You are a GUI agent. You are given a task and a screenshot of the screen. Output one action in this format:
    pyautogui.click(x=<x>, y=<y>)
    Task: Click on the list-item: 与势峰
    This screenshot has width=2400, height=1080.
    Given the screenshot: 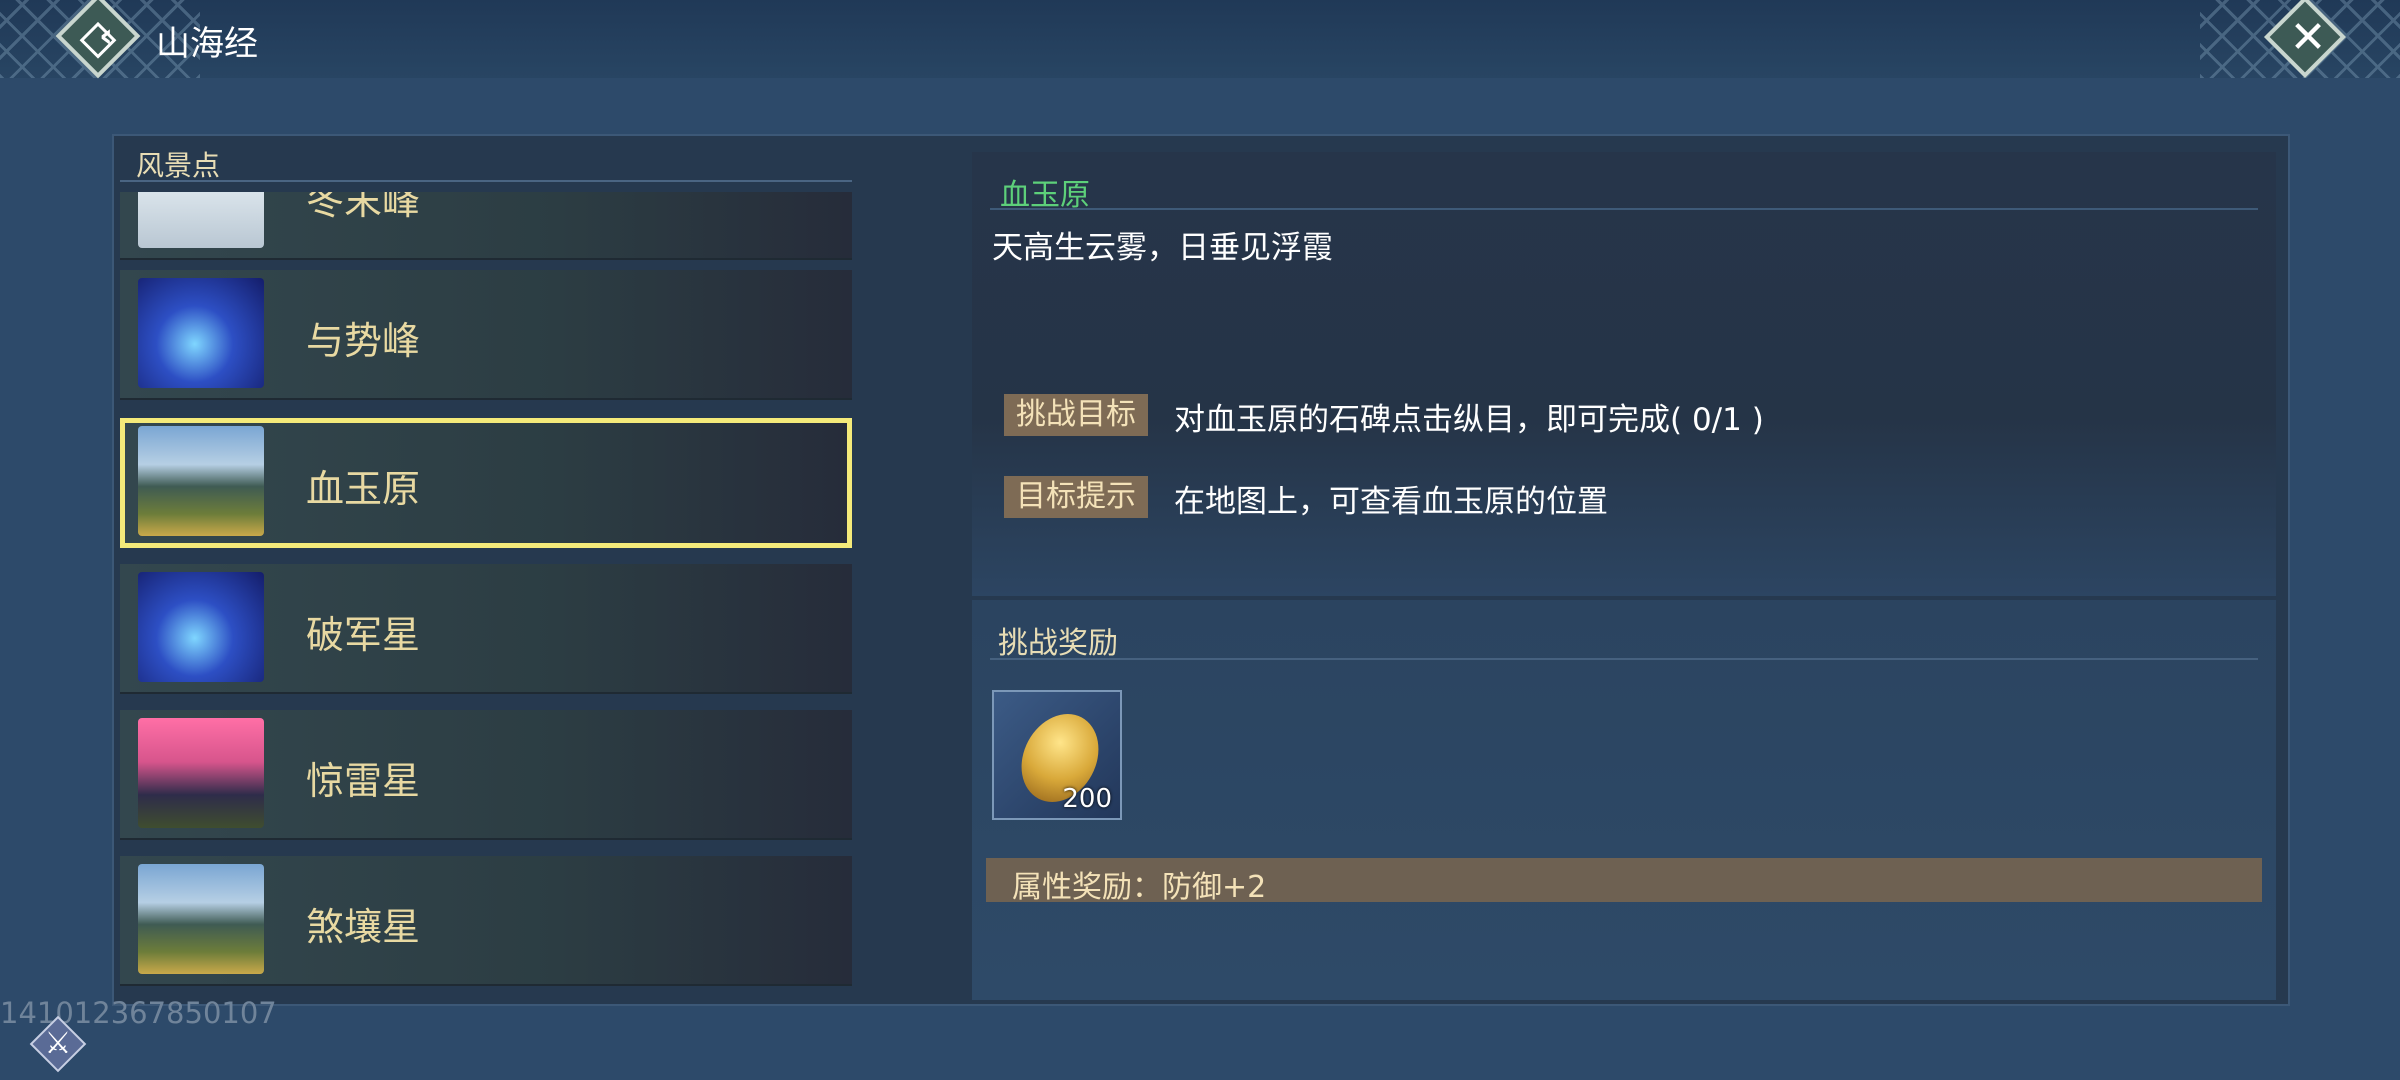 What is the action you would take?
    pyautogui.click(x=486, y=335)
    